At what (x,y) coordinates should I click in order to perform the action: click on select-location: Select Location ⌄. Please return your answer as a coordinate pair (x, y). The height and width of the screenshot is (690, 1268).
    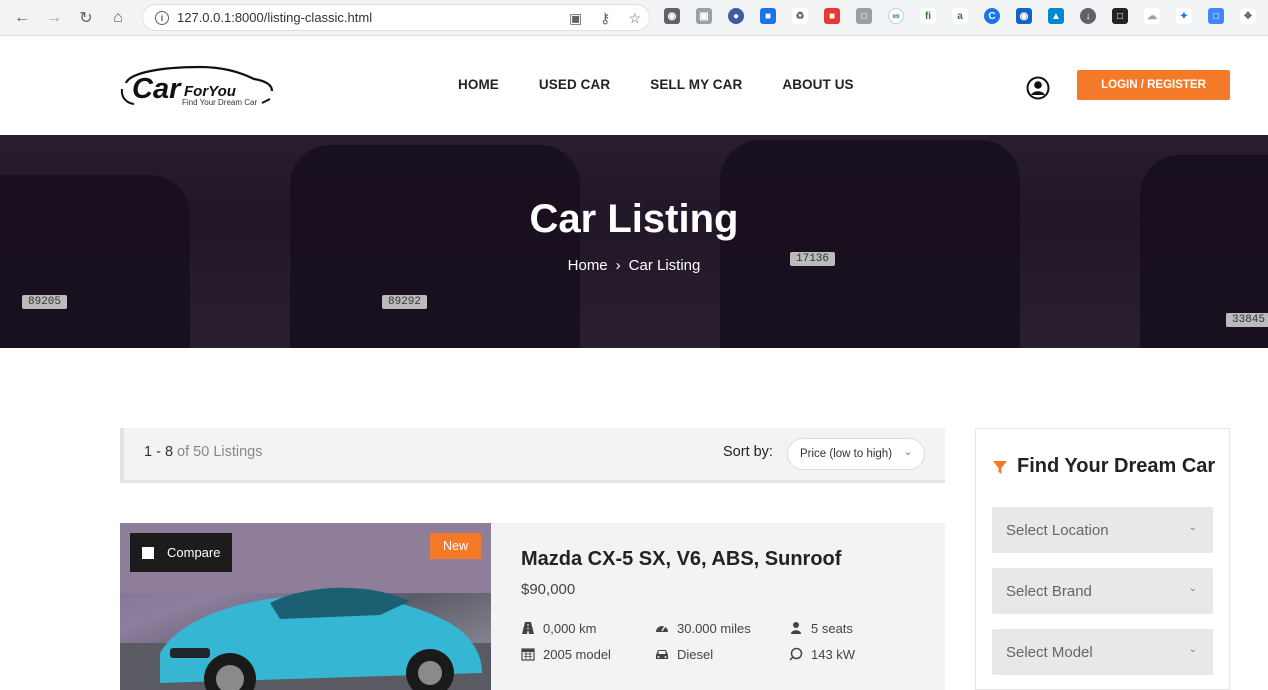
    Looking at the image, I should click on (1102, 530).